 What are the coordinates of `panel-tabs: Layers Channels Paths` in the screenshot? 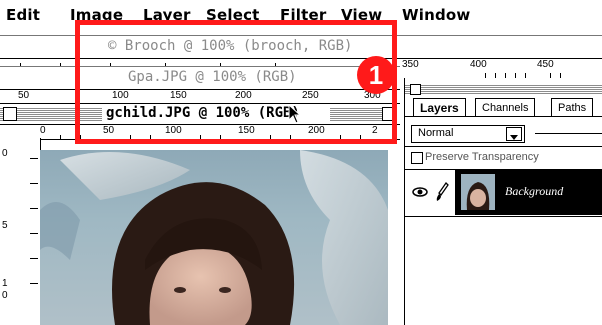 It's located at (503, 108).